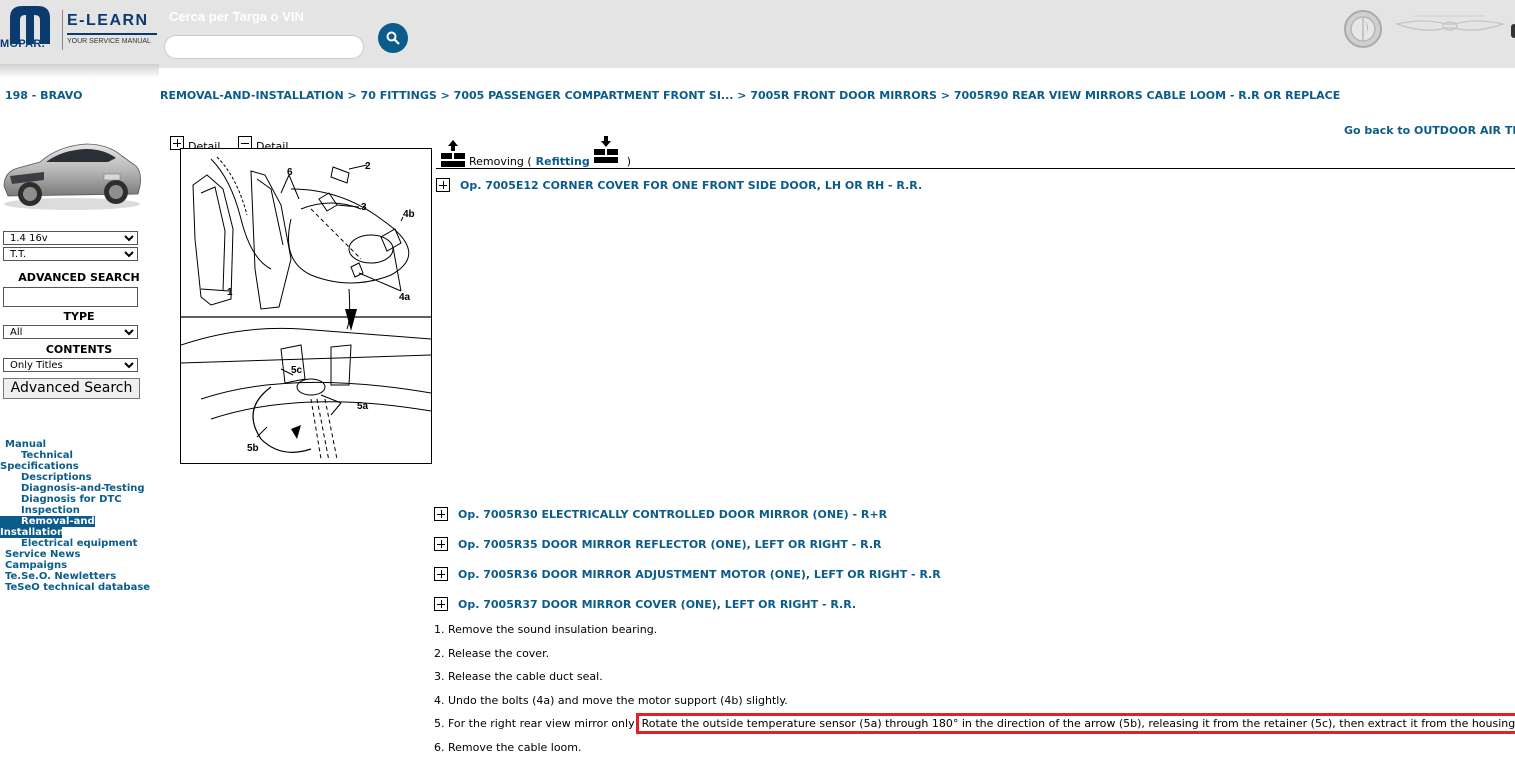 This screenshot has width=1515, height=763. I want to click on nav-manual: Manual, so click(25, 444).